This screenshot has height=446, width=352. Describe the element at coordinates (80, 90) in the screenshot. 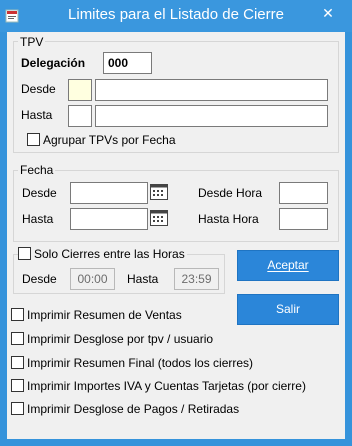

I see `tpv-desde-code-field` at that location.